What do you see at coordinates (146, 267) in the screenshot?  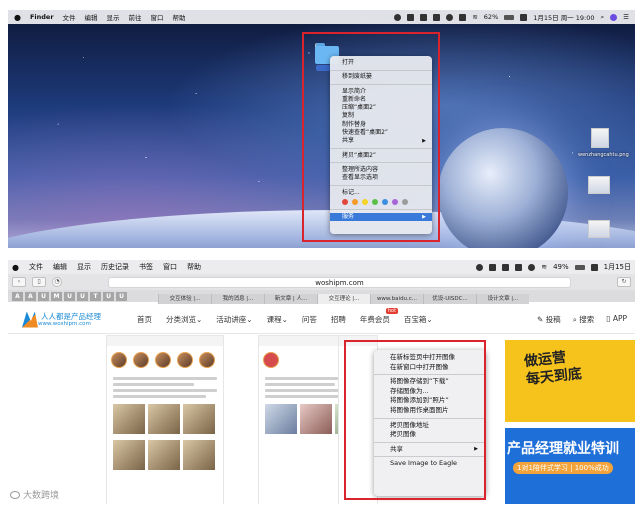 I see `menu-bookmarks: 书签` at bounding box center [146, 267].